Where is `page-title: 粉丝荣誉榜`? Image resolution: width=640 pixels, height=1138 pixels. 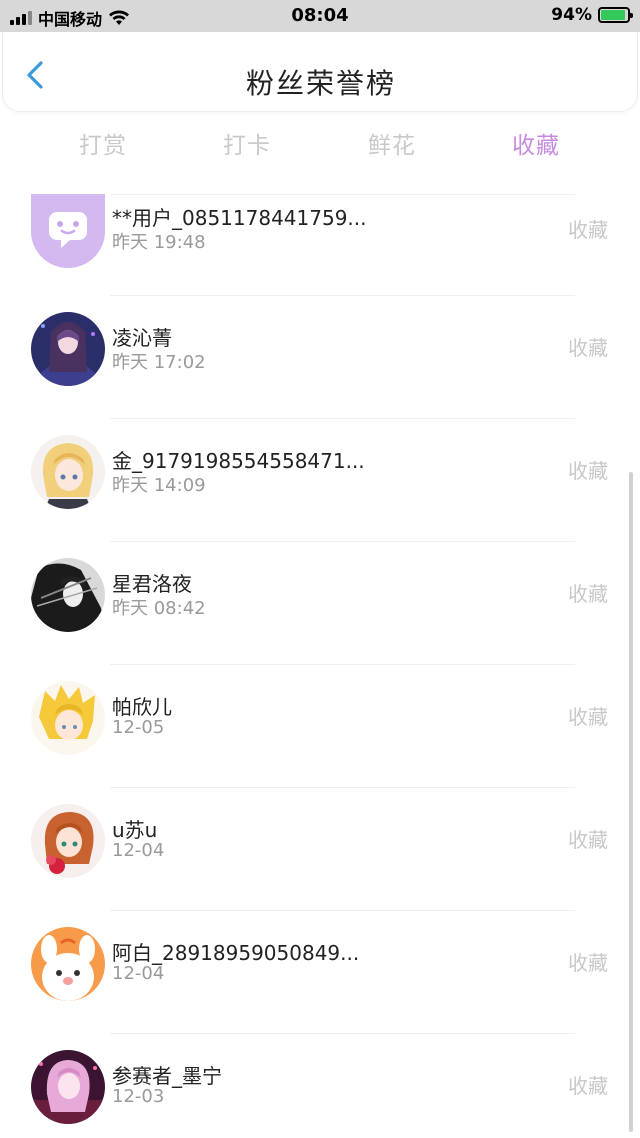 page-title: 粉丝荣誉榜 is located at coordinates (320, 83).